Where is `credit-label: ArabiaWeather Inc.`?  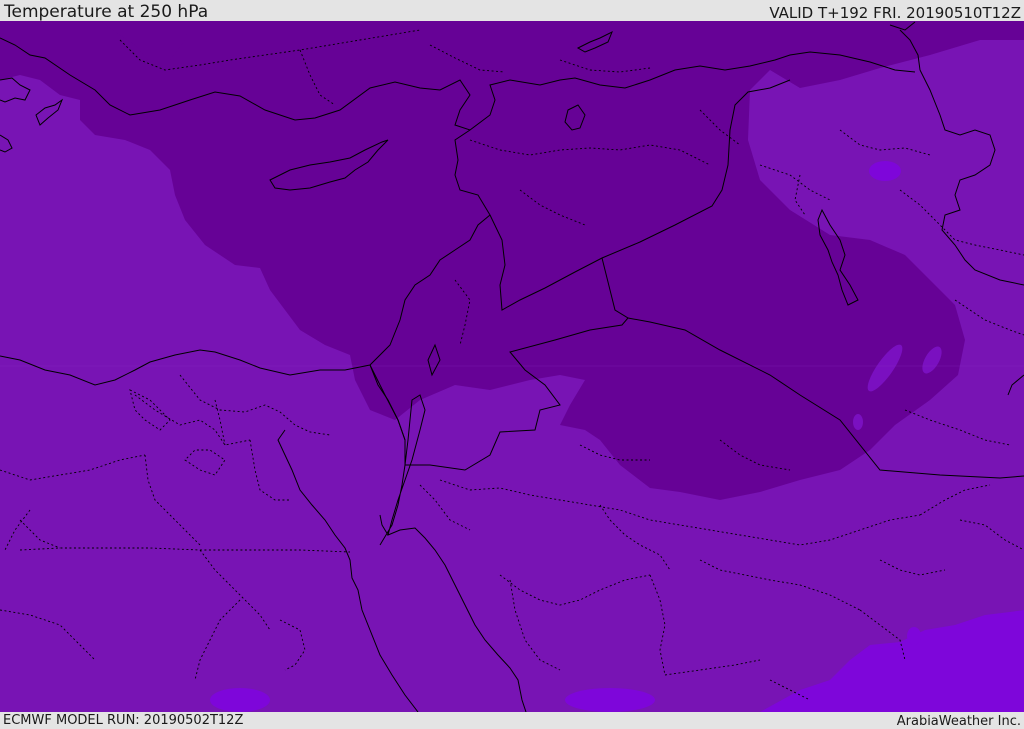
credit-label: ArabiaWeather Inc. is located at coordinates (958, 721).